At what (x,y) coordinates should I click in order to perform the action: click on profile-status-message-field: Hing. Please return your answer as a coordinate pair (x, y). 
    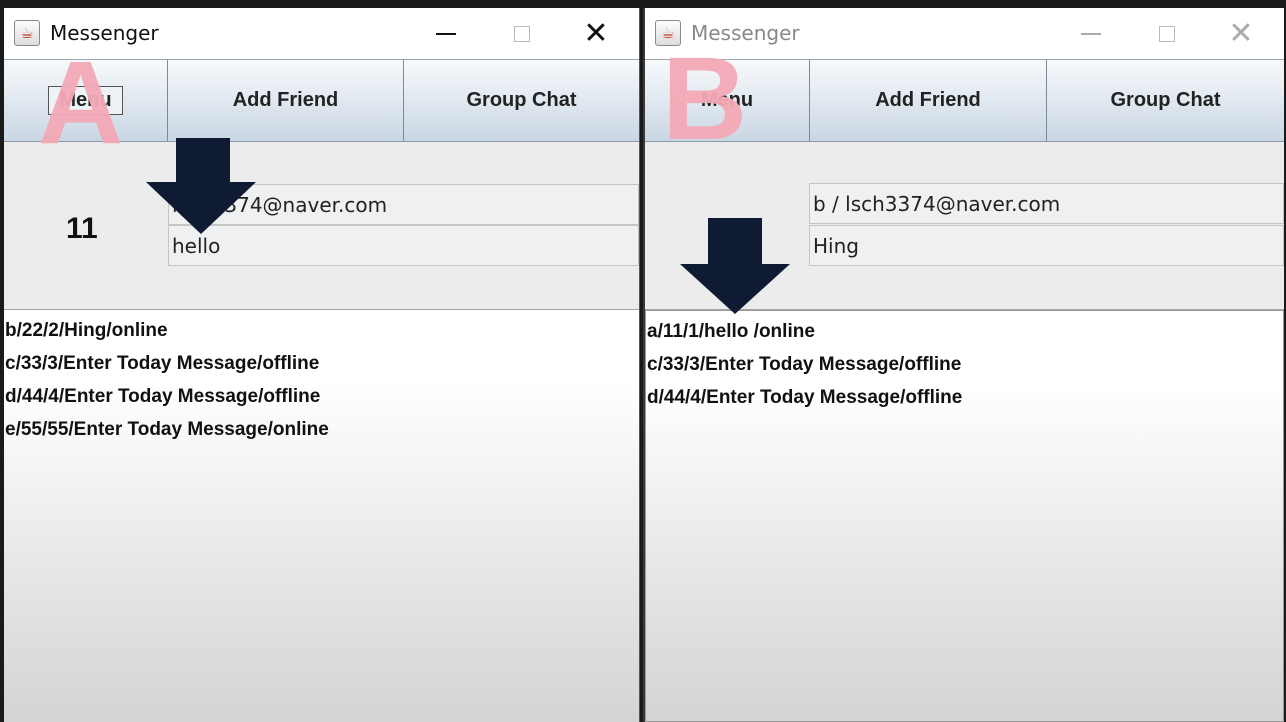
    Looking at the image, I should click on (1046, 245).